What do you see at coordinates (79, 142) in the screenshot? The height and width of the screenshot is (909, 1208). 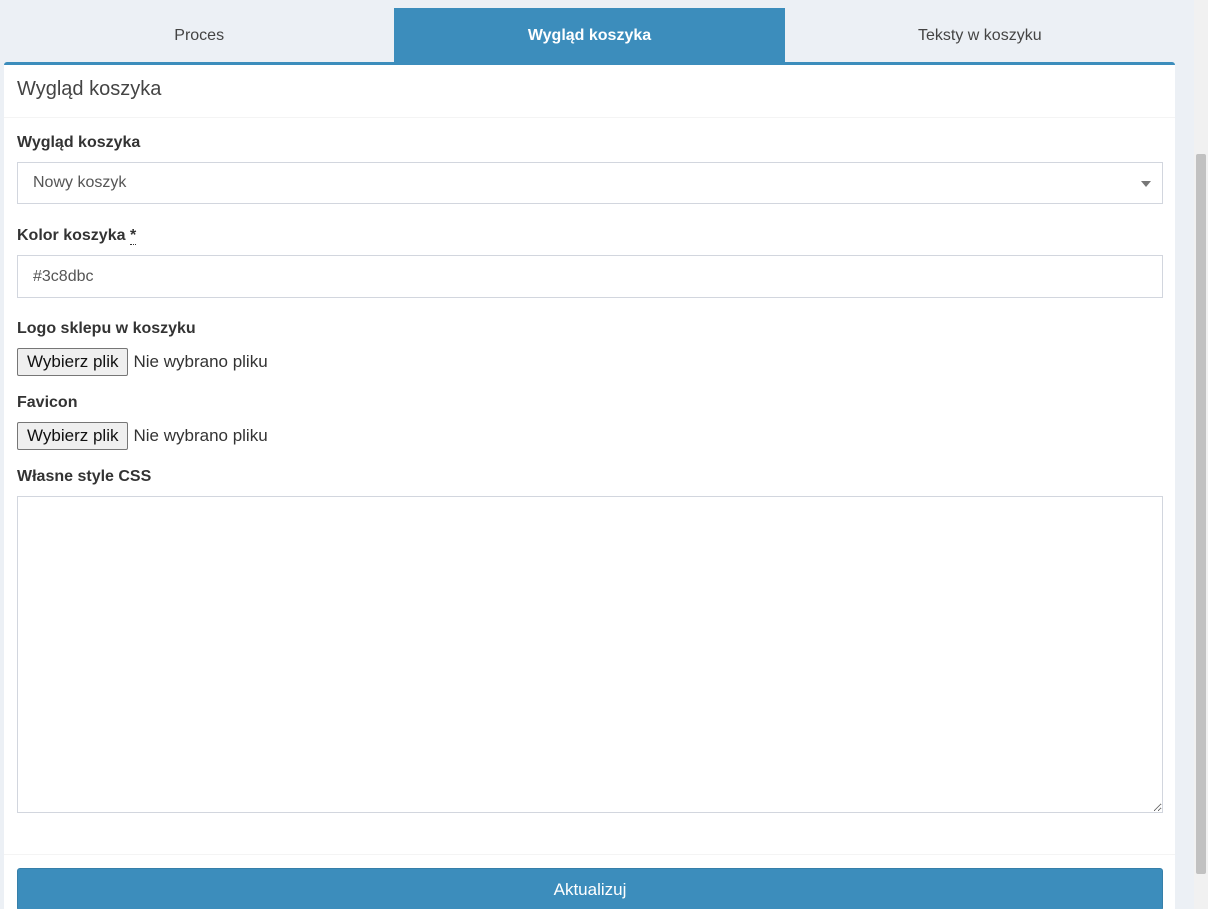 I see `cart-appearance-label: Wygląd koszyka` at bounding box center [79, 142].